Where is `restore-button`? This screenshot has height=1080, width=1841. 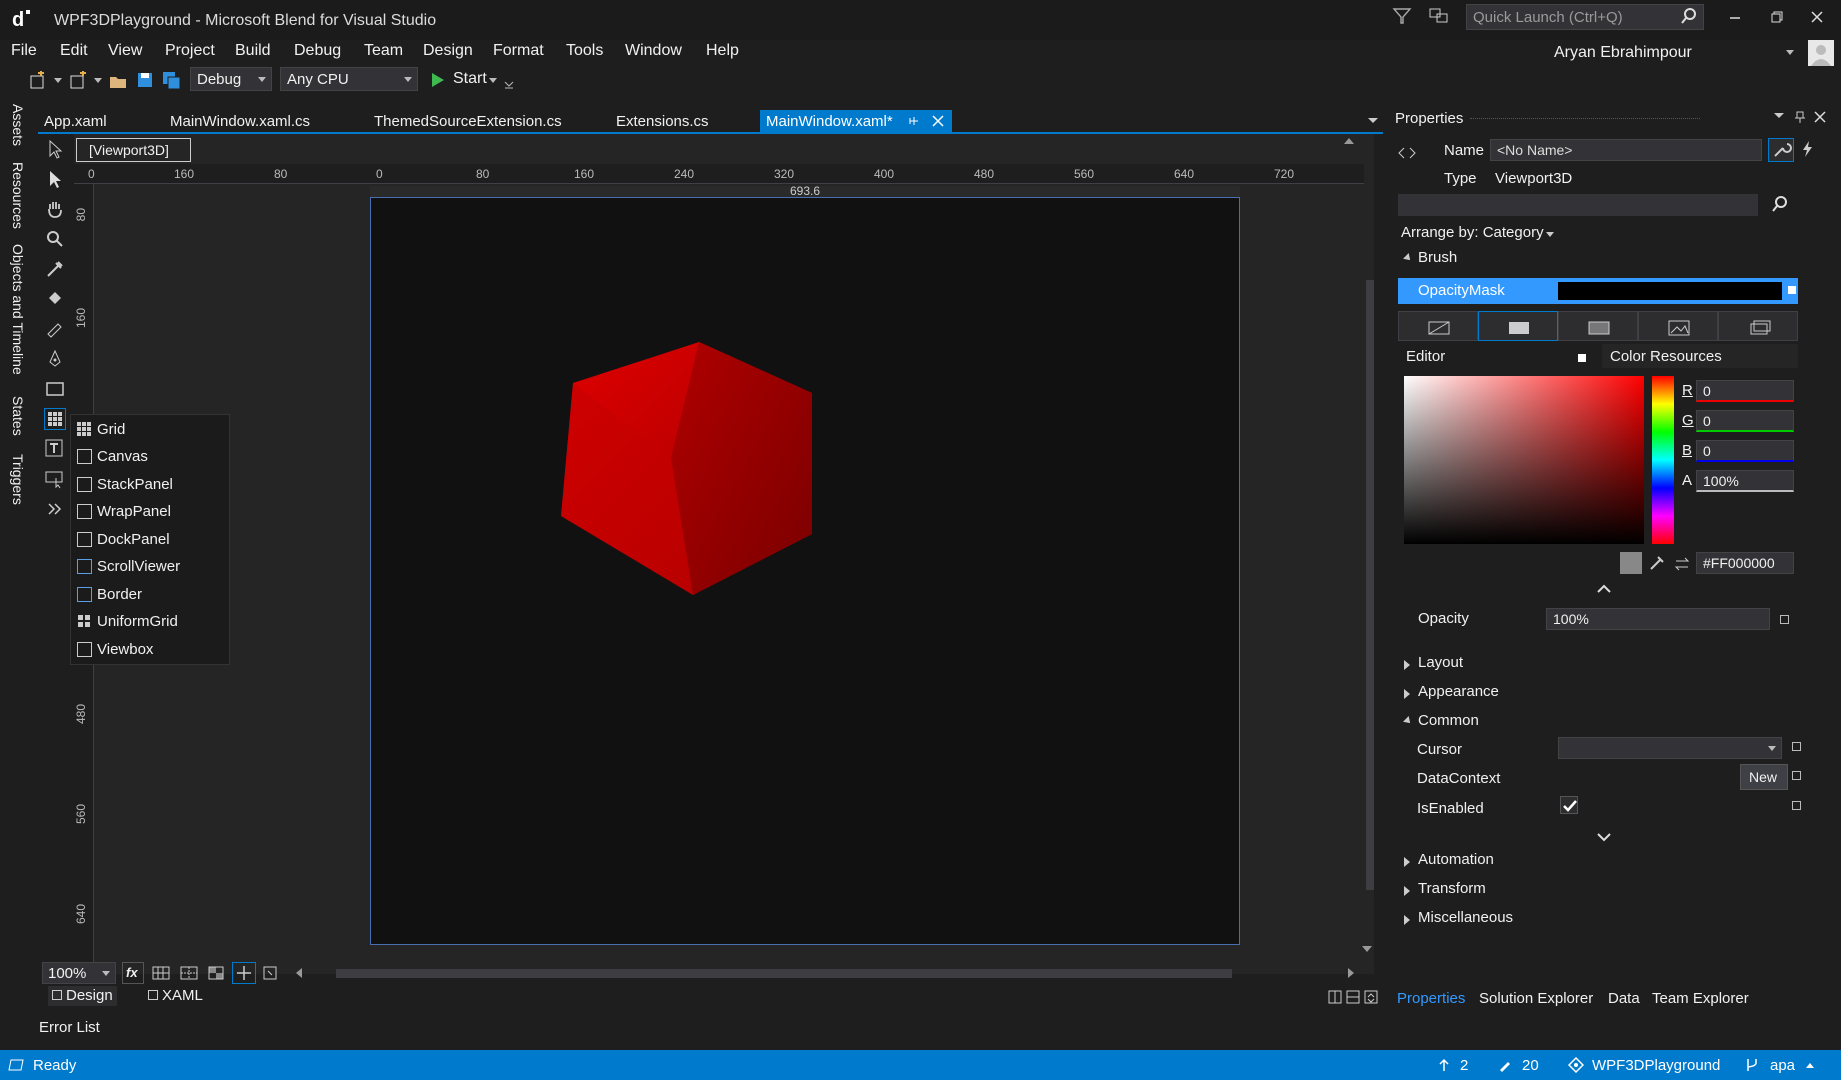 restore-button is located at coordinates (1777, 17).